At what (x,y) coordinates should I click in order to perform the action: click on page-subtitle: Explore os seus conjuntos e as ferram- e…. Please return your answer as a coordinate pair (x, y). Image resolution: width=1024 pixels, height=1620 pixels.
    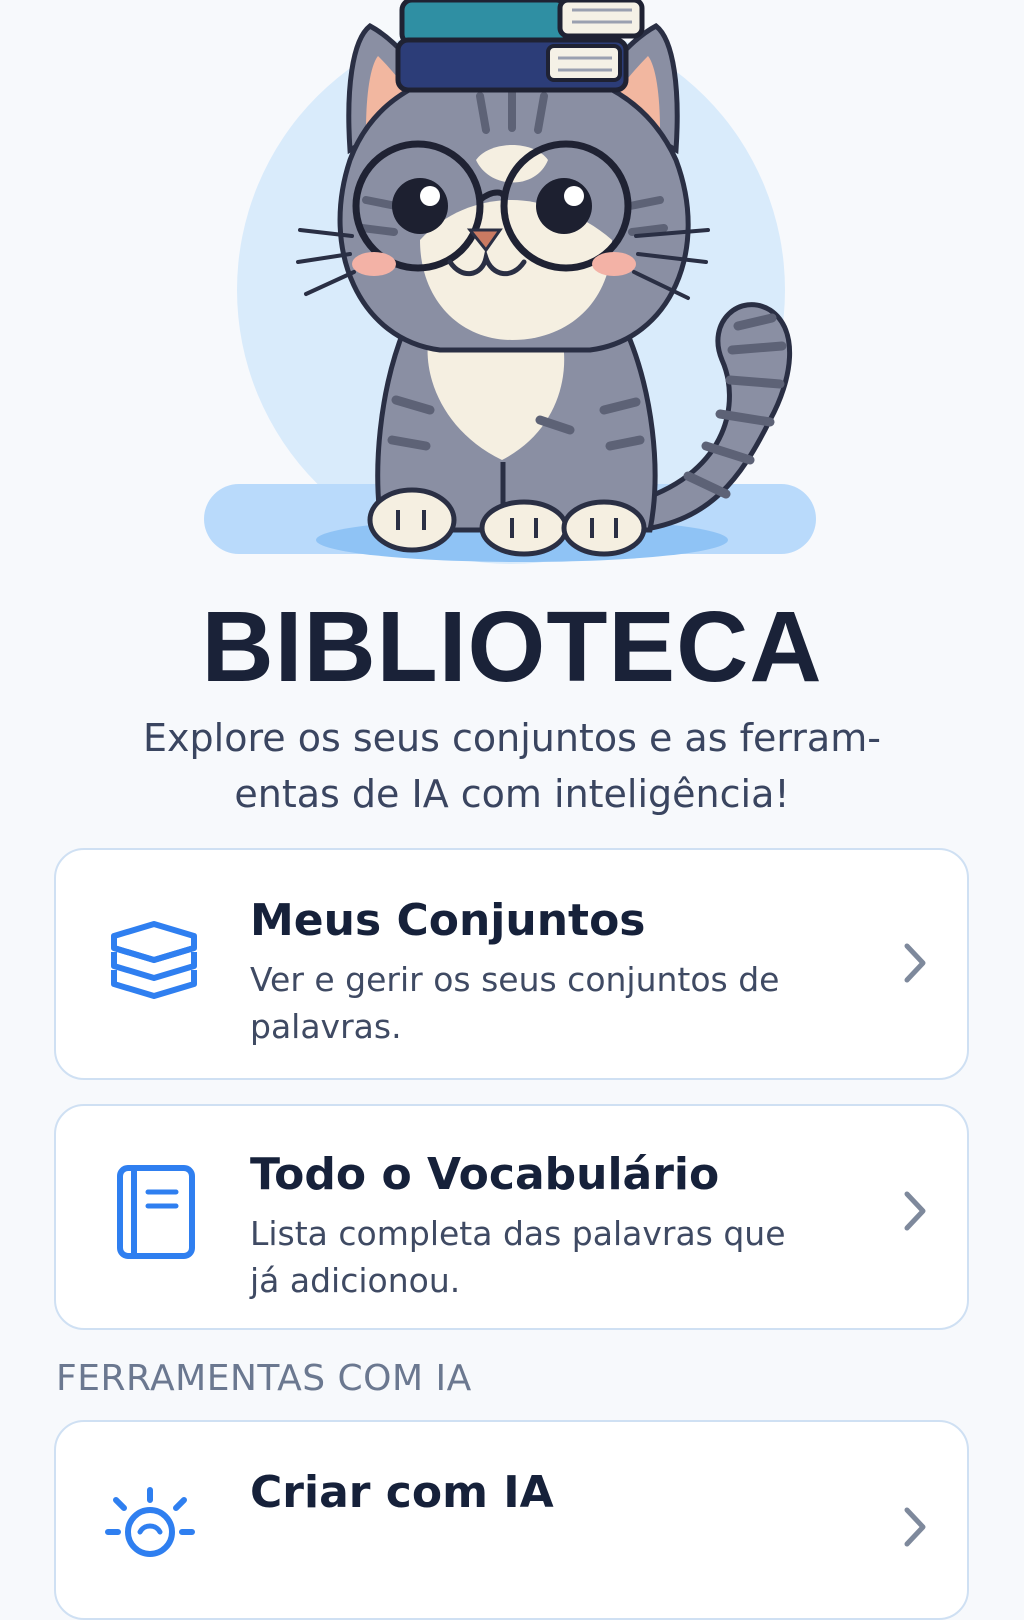
    Looking at the image, I should click on (512, 766).